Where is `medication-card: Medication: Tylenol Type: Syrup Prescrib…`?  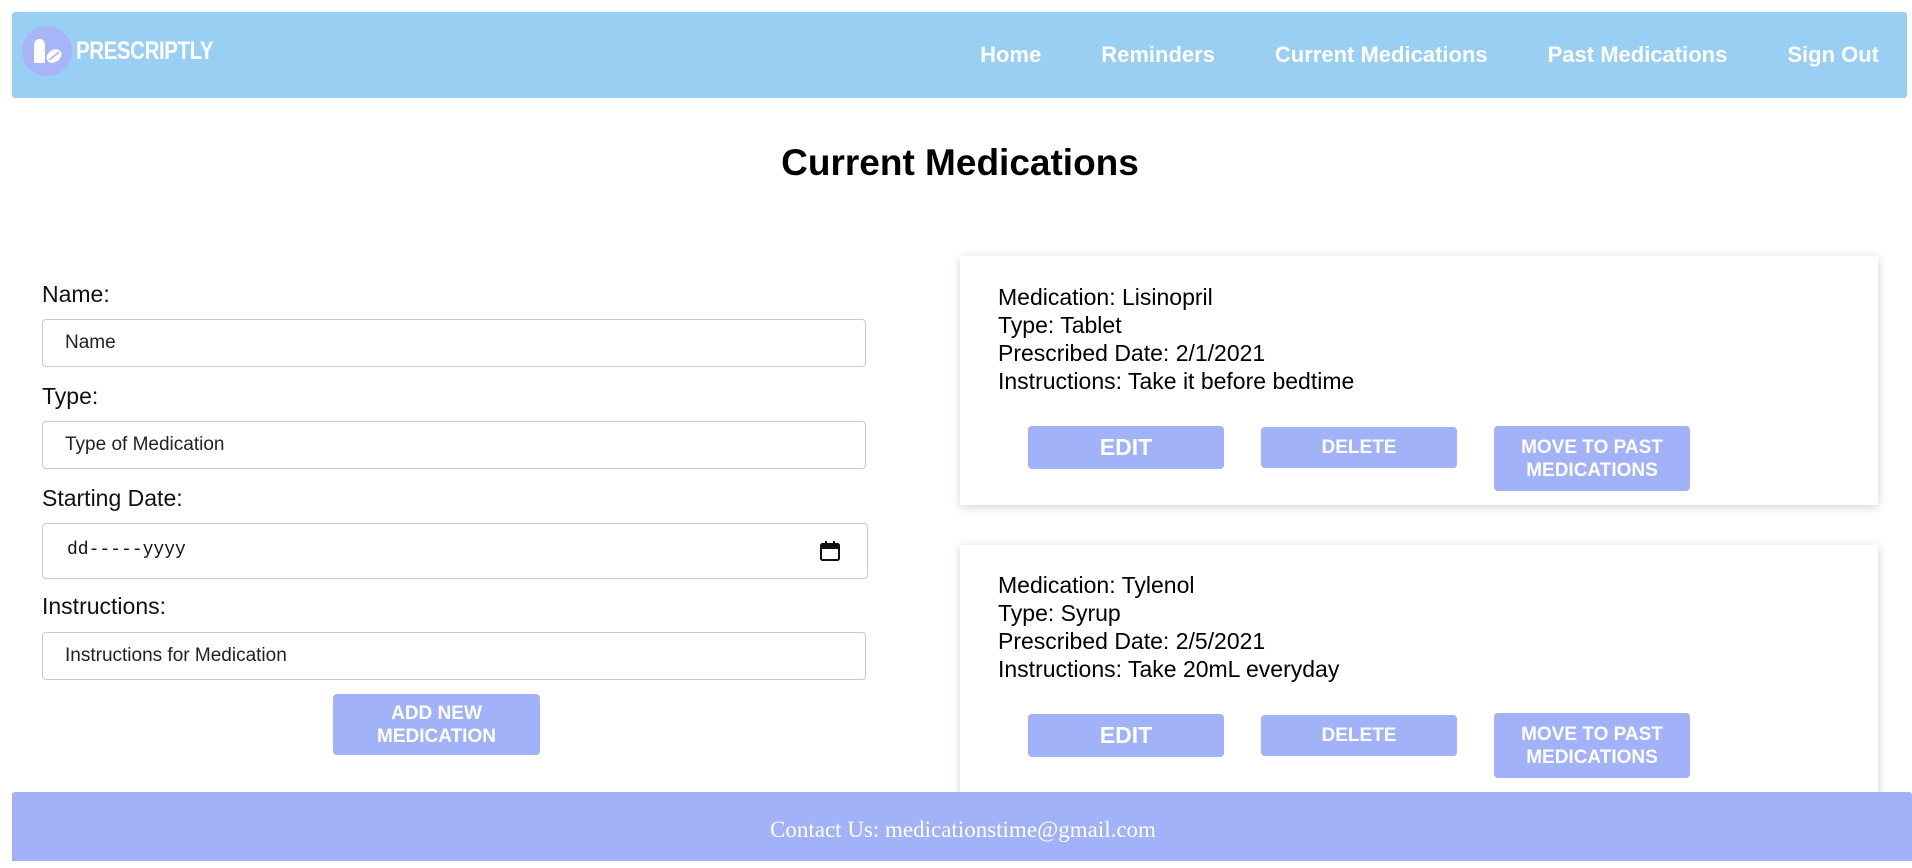 medication-card: Medication: Tylenol Type: Syrup Prescrib… is located at coordinates (1419, 675).